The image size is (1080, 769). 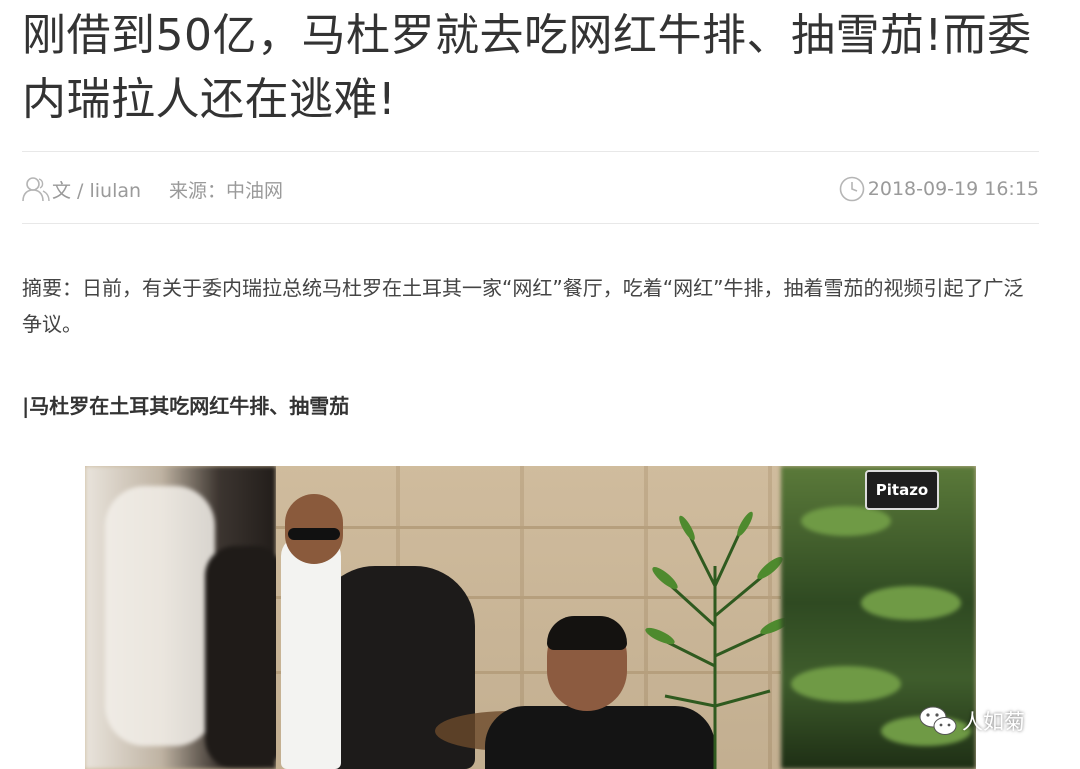 I want to click on wechat-watermark: 人如菊, so click(x=971, y=721).